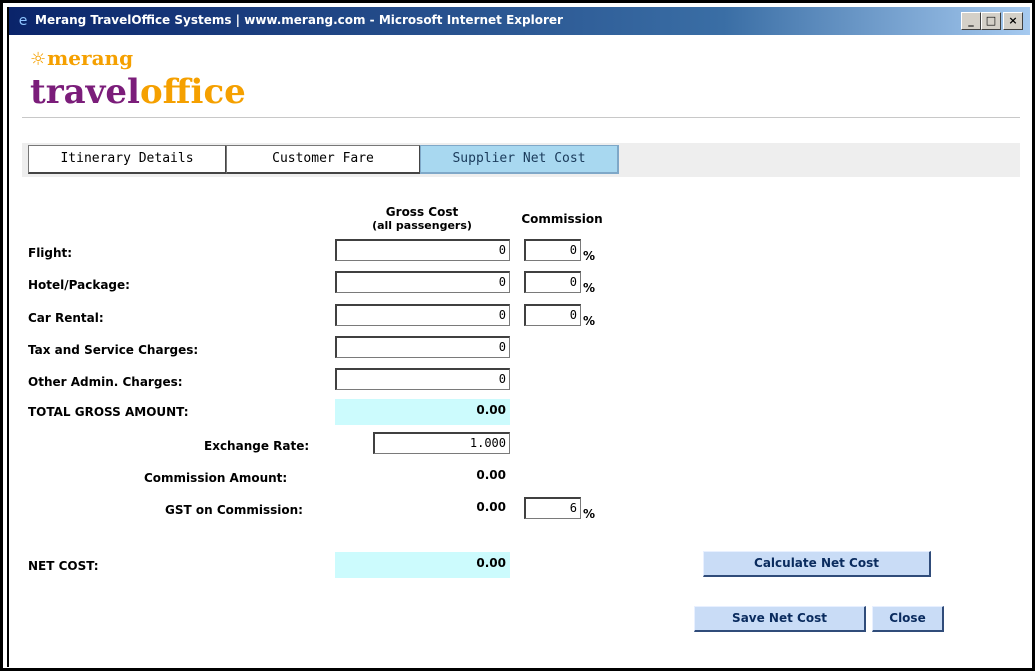  What do you see at coordinates (589, 288) in the screenshot?
I see `hotel-pct: %` at bounding box center [589, 288].